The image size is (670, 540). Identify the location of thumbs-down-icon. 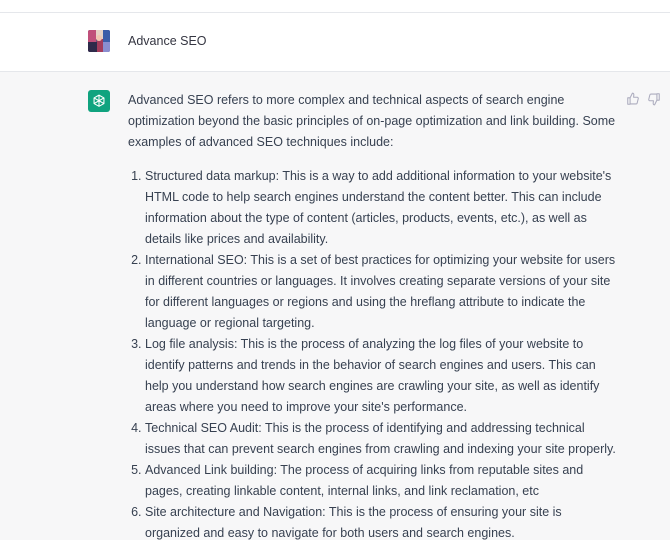
(654, 99).